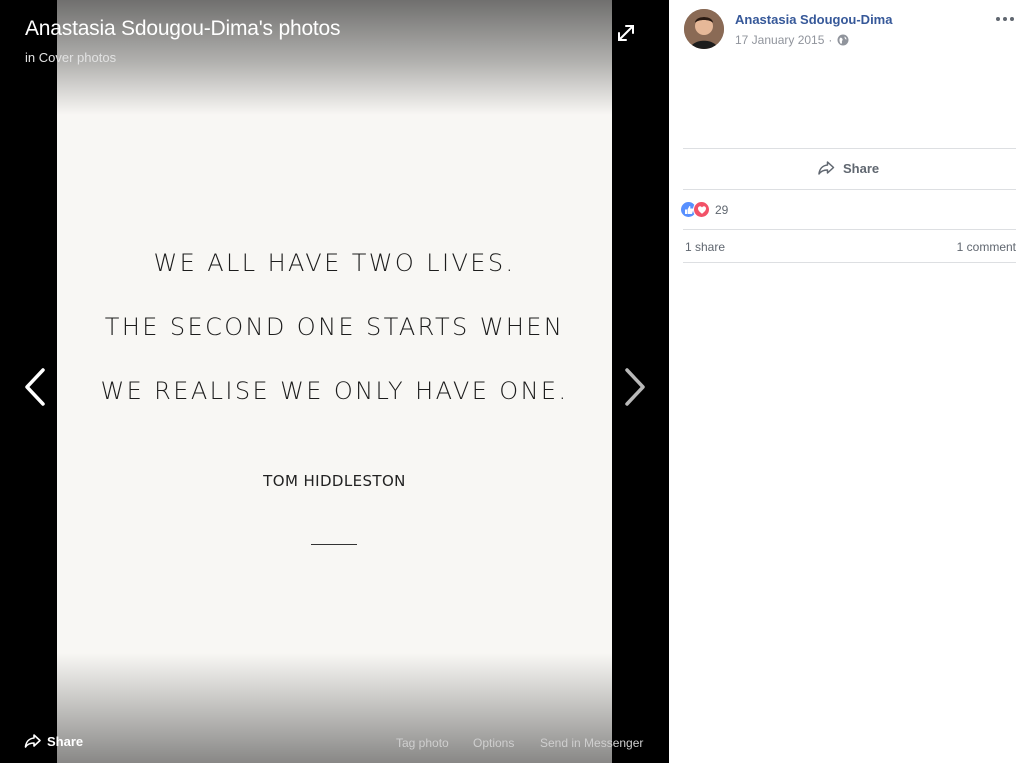 This screenshot has height=763, width=1024. Describe the element at coordinates (65, 741) in the screenshot. I see `viewer-share-label: Share` at that location.